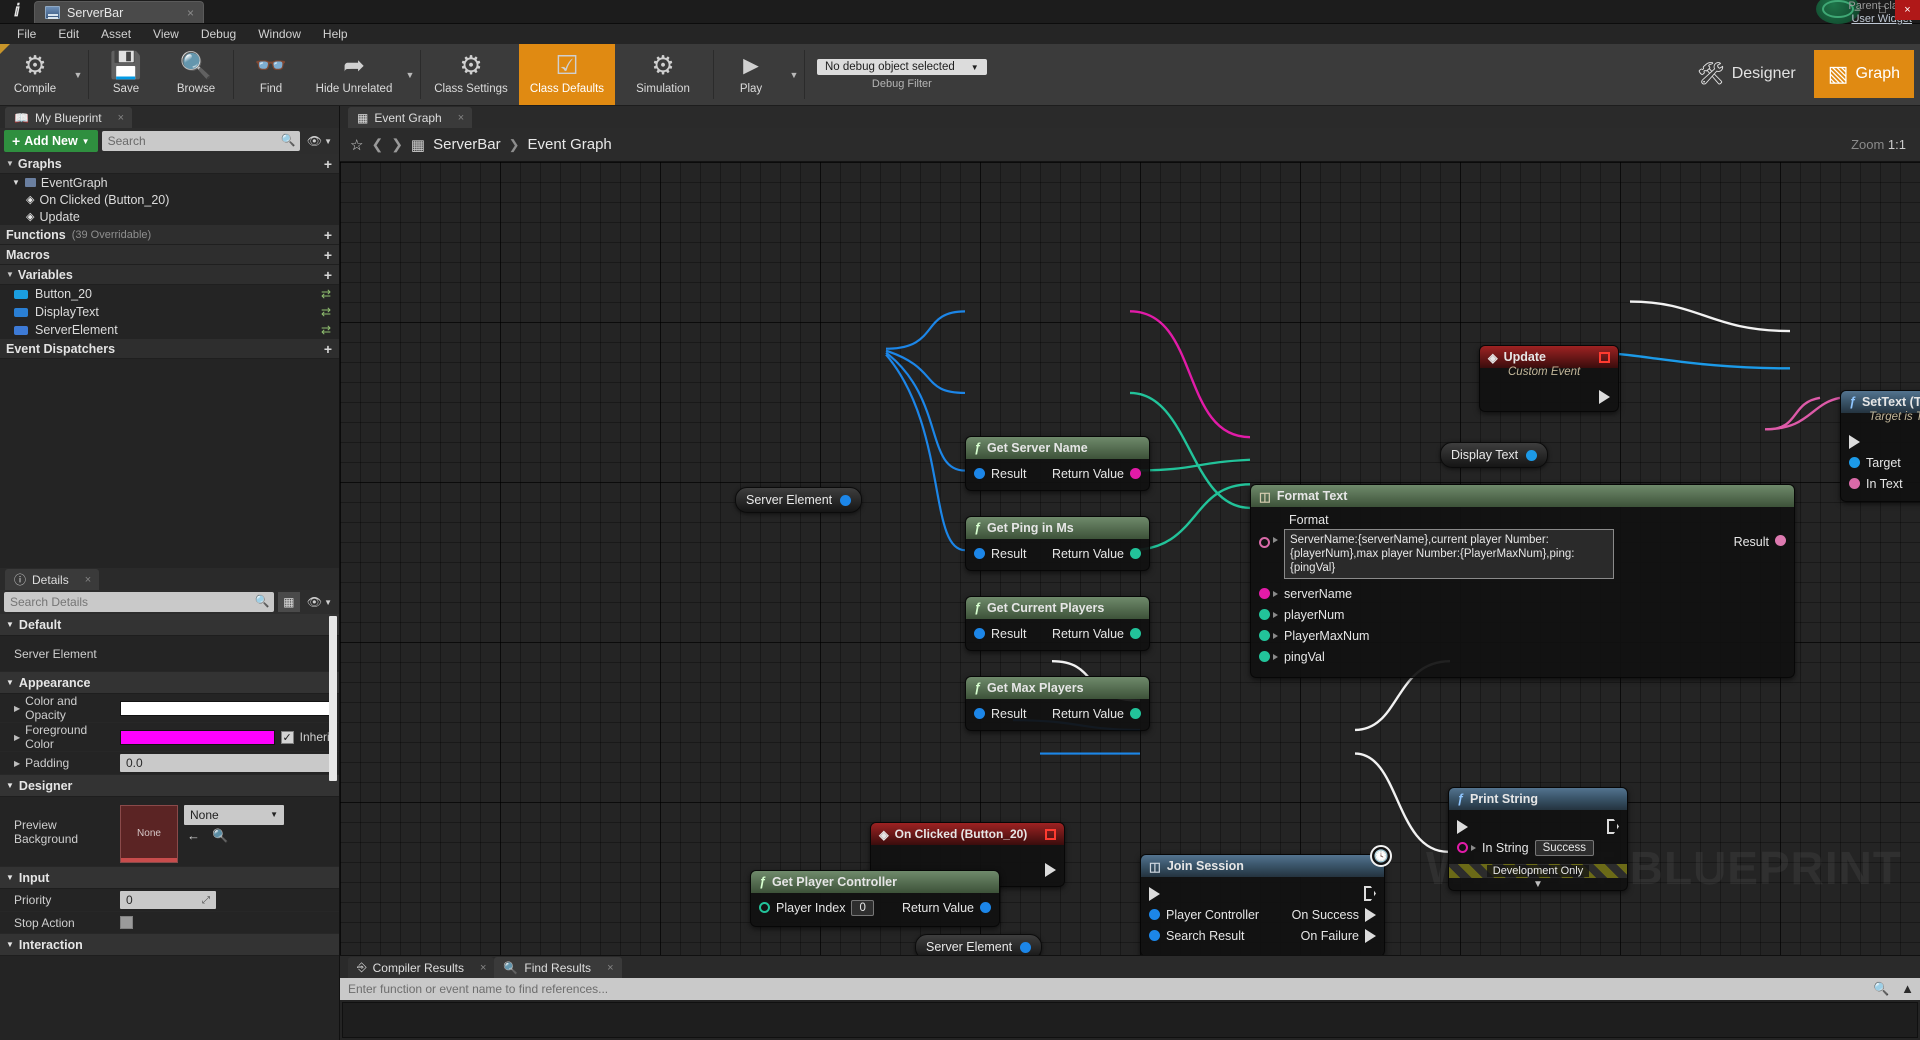  What do you see at coordinates (1881, 989) in the screenshot?
I see `search-icon: 🔍` at bounding box center [1881, 989].